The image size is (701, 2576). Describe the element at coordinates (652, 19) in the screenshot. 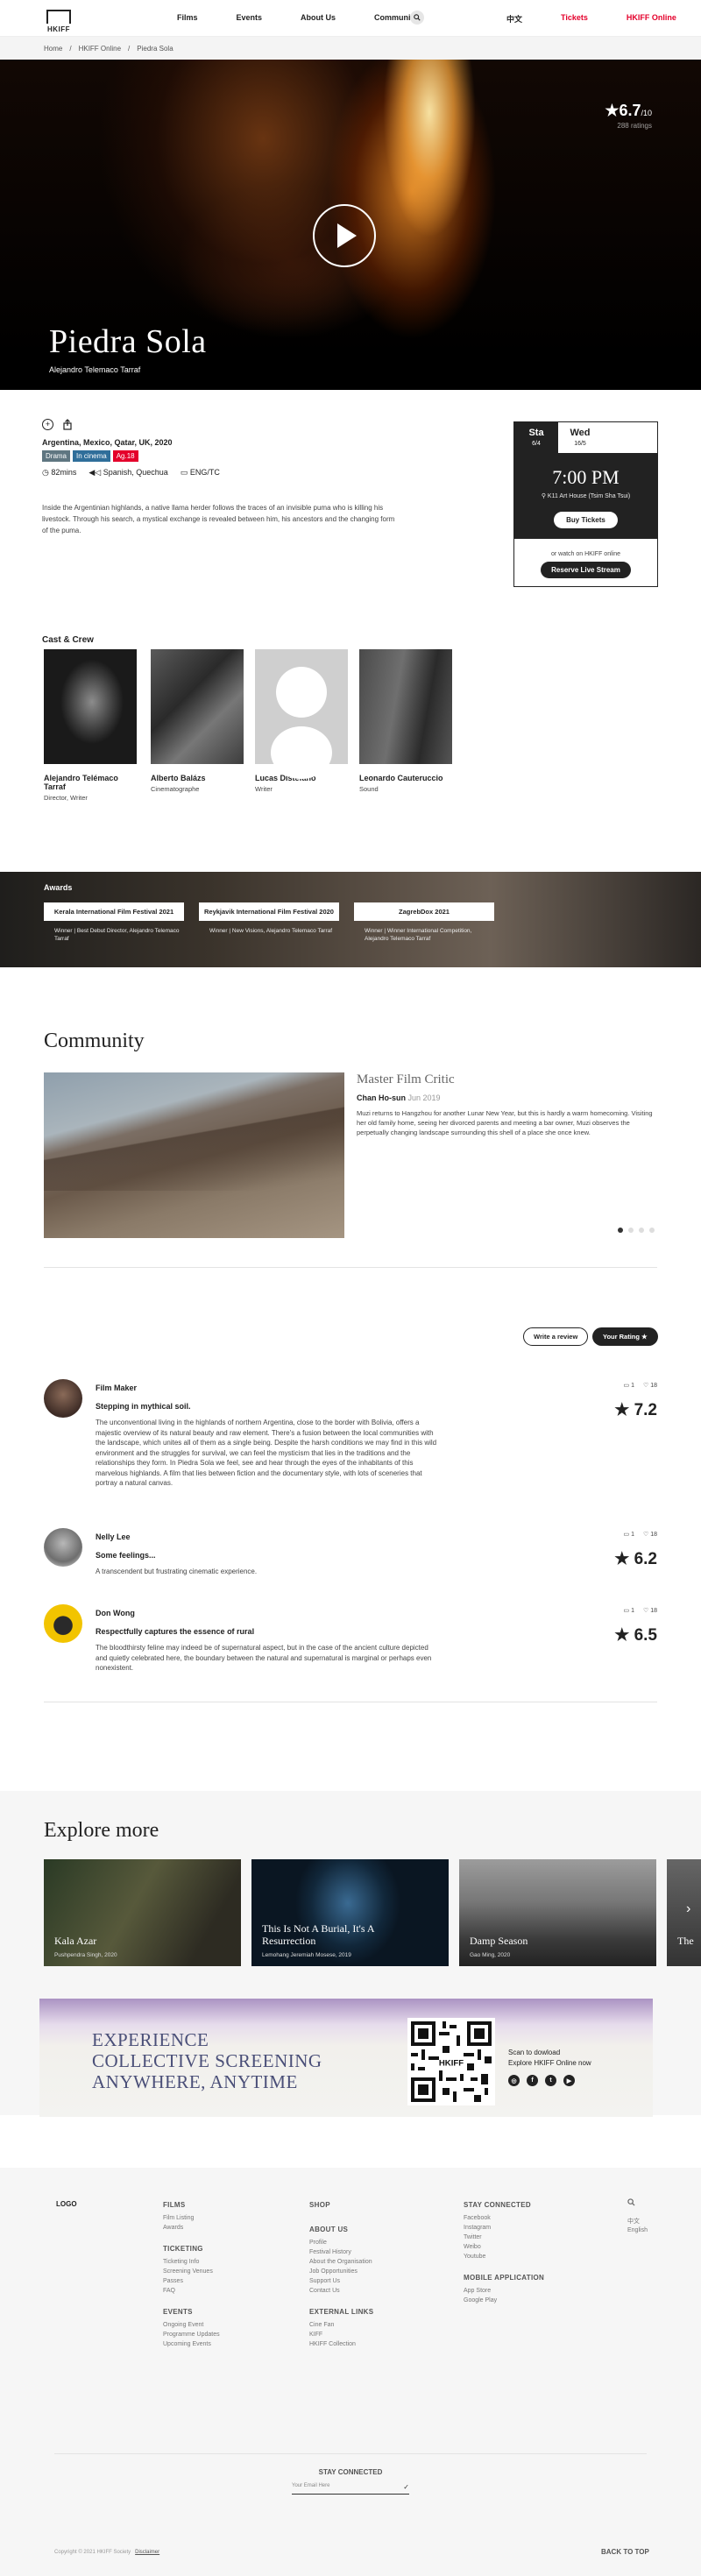

I see `nav-hkiff-online: HKIFF Online` at that location.